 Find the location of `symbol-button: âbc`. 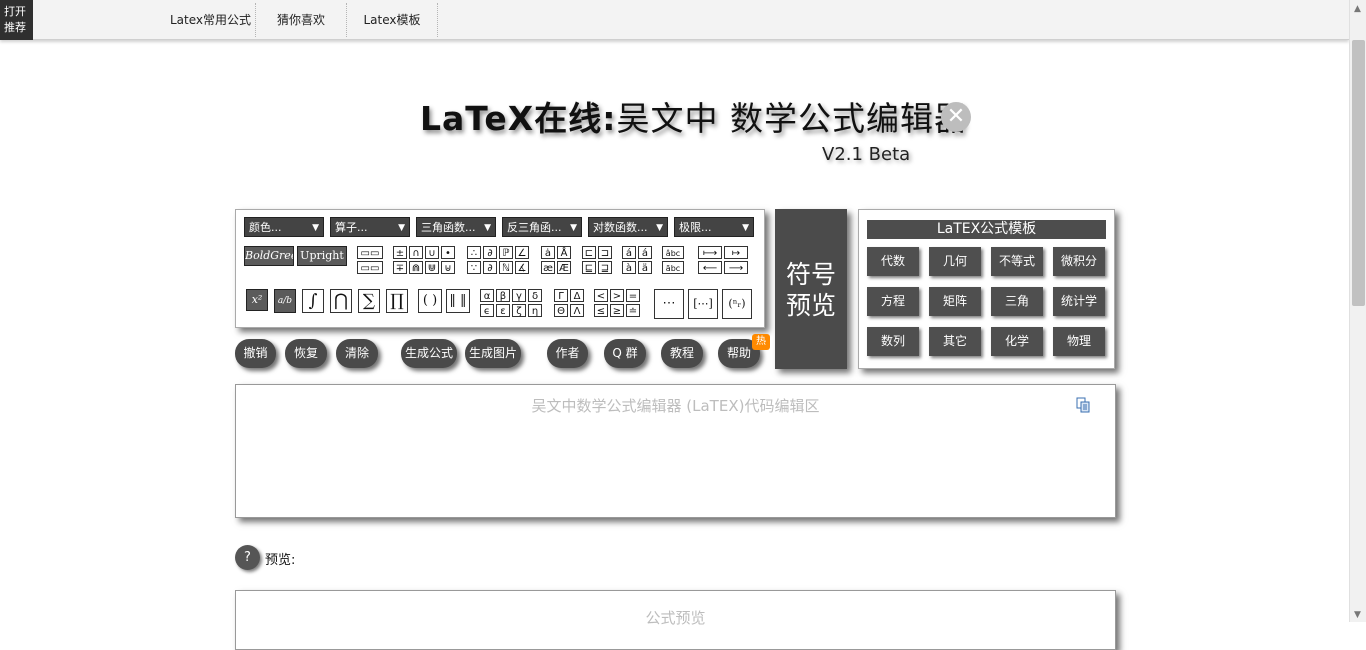

symbol-button: âbc is located at coordinates (673, 252).